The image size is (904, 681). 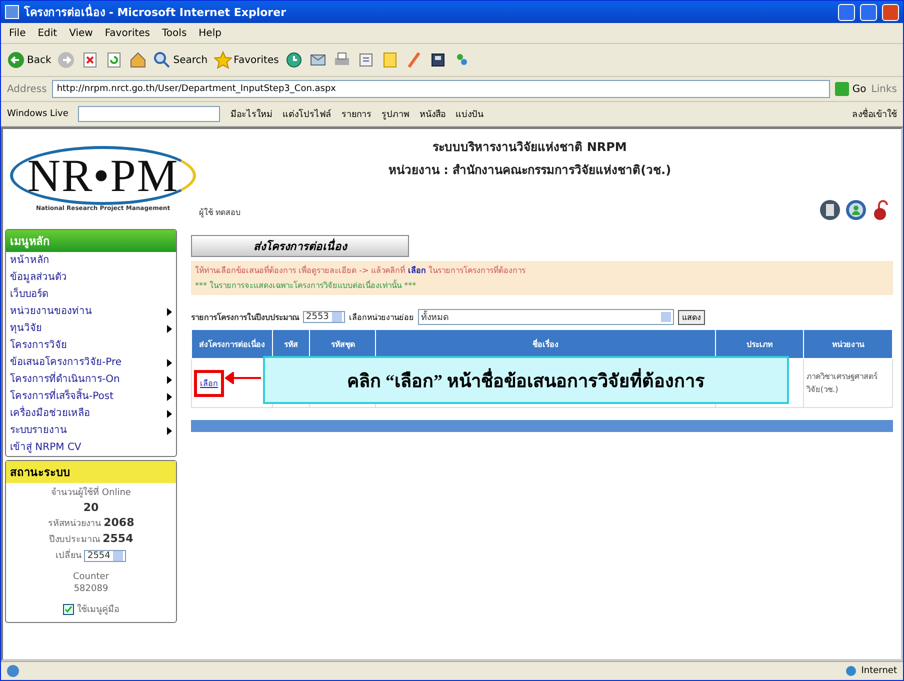 I want to click on fiscal-year-label: ปีงบประมาณ, so click(x=74, y=540).